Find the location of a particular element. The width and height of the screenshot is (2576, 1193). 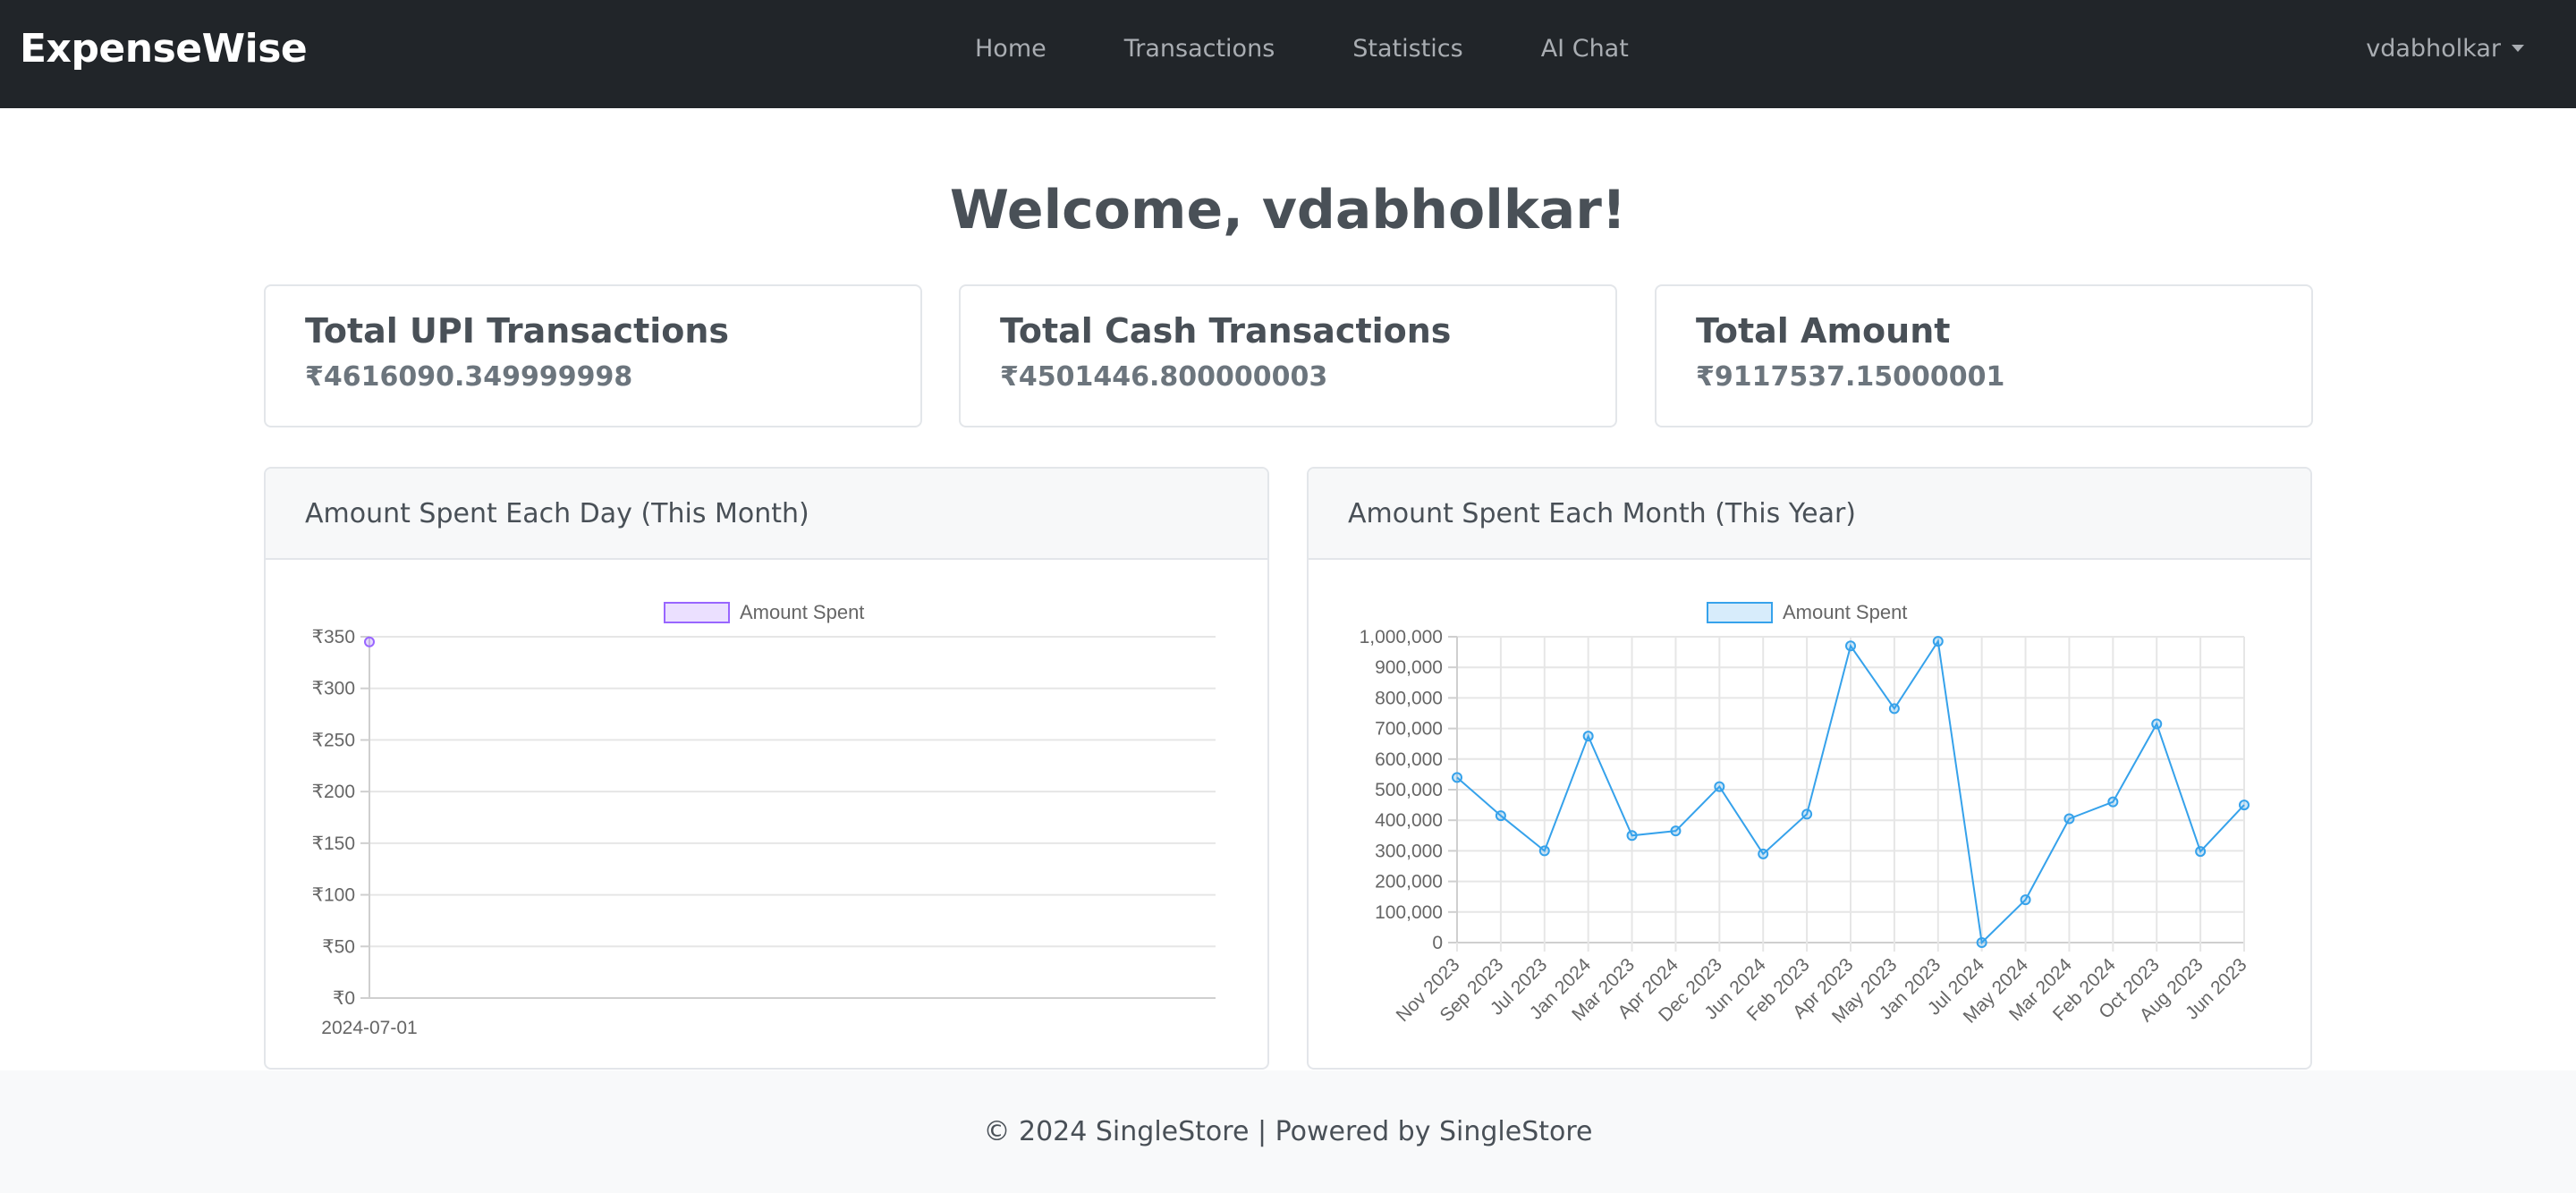

y-tick-label: 0 is located at coordinates (1437, 943).